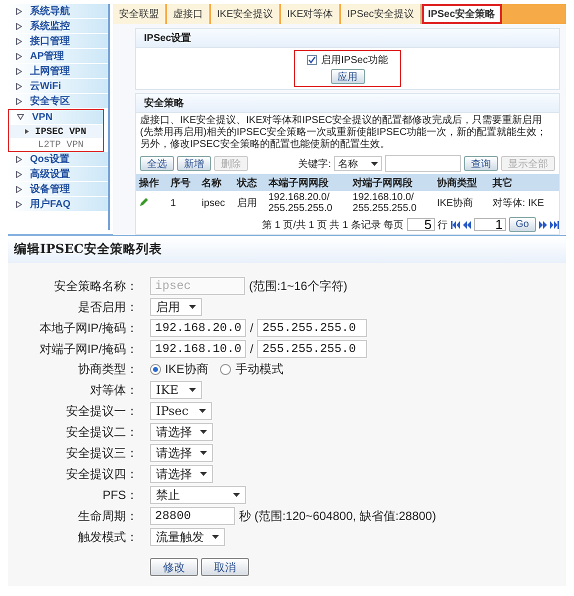 The image size is (574, 596). I want to click on note-text: 虚接口、IKE安全提议、IKE对等体和IPSEC安全提议的配置都修改完成后，只需要重新启用(先禁用再启用)相关的IPSEC安全策略一次或重新使能IPSEC功能一次，新的配置就能生效；另外，修改IPSEC安全策略的配置也能使新的配置生效。, so click(343, 133).